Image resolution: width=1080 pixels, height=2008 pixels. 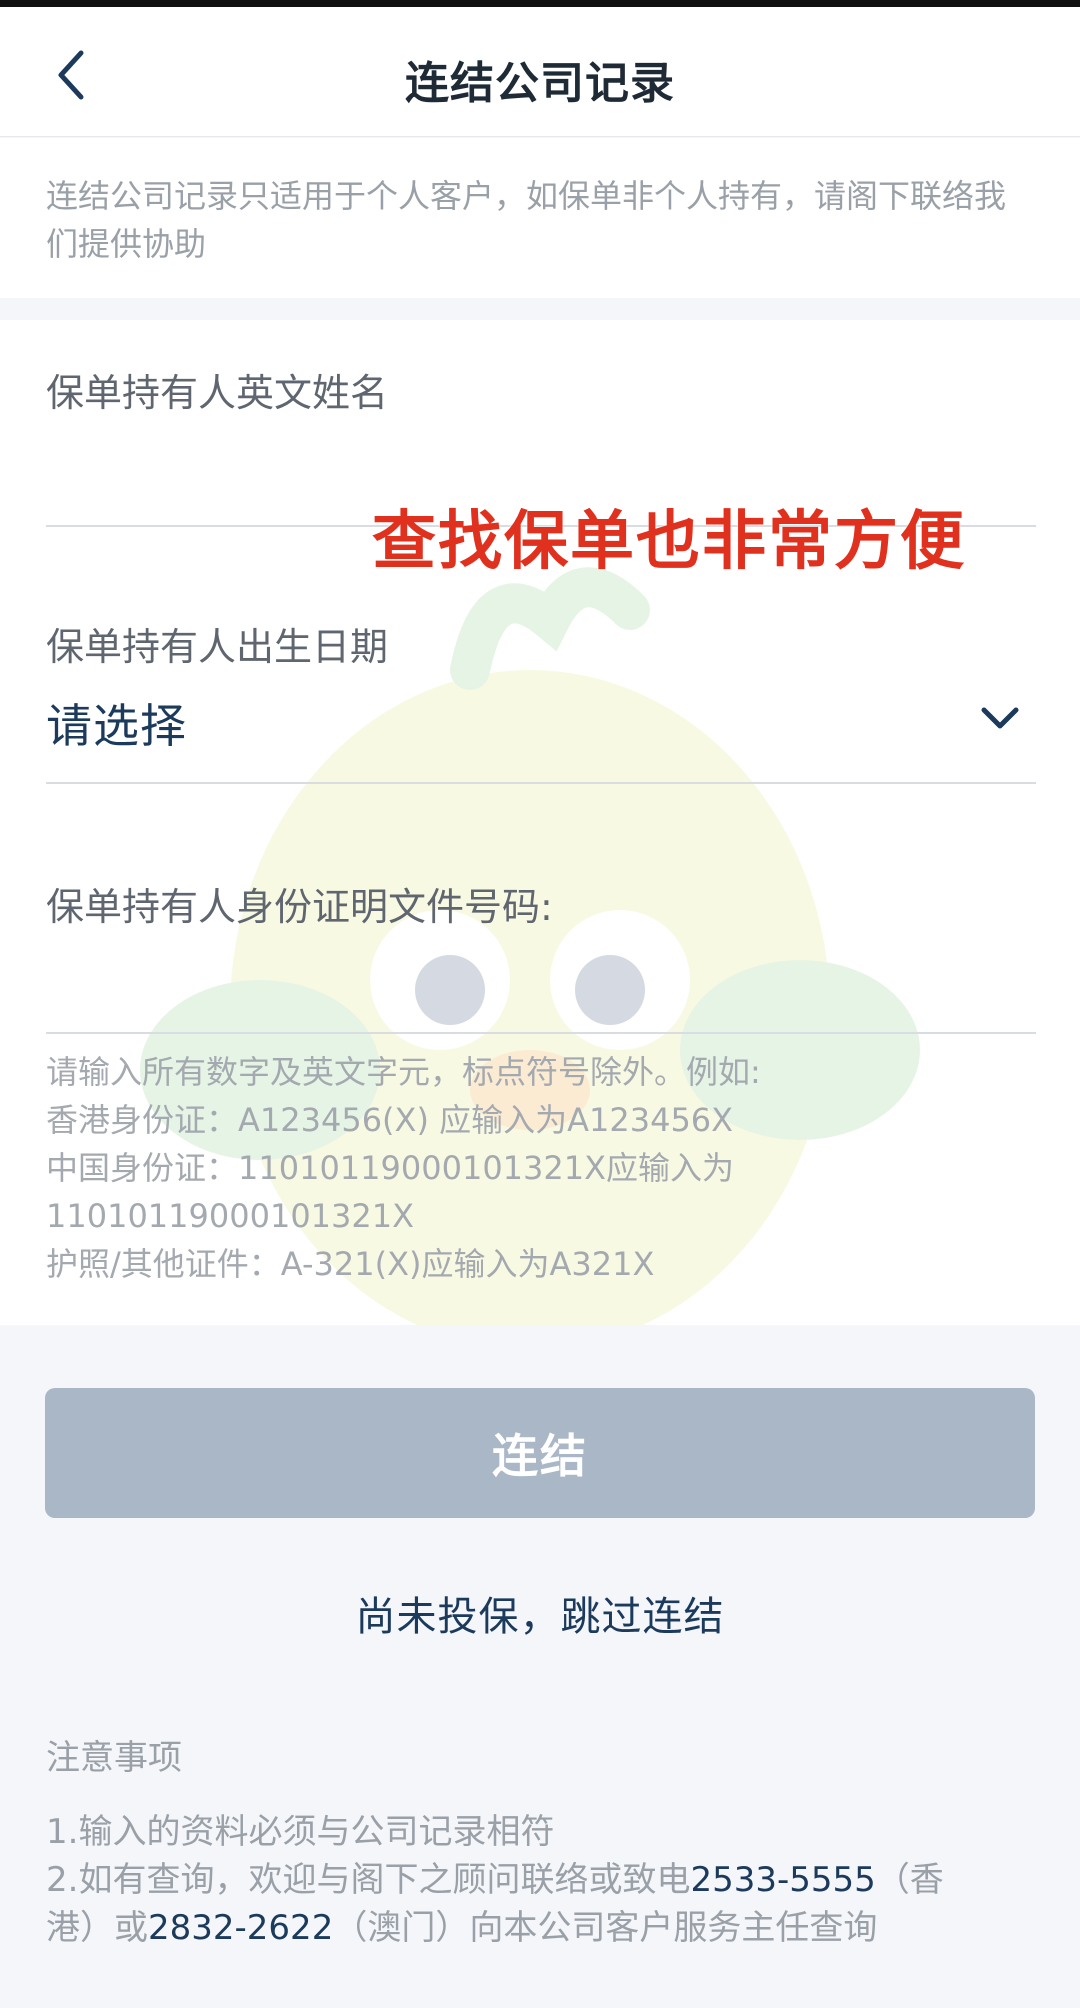 What do you see at coordinates (541, 985) in the screenshot?
I see `id-number-input` at bounding box center [541, 985].